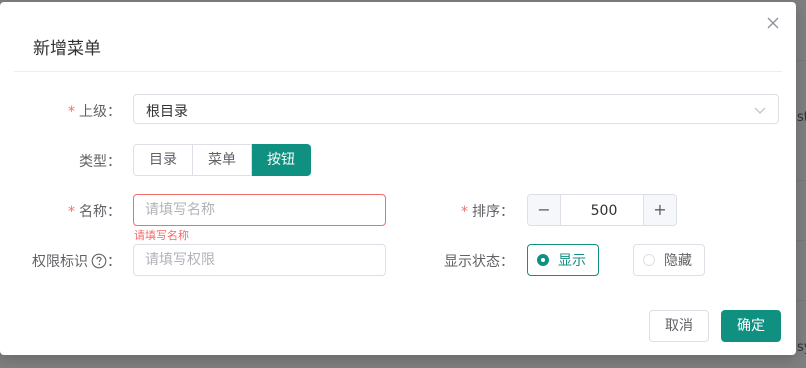 The image size is (806, 368). I want to click on type-radio-group: 目录 菜单 按钮, so click(222, 160).